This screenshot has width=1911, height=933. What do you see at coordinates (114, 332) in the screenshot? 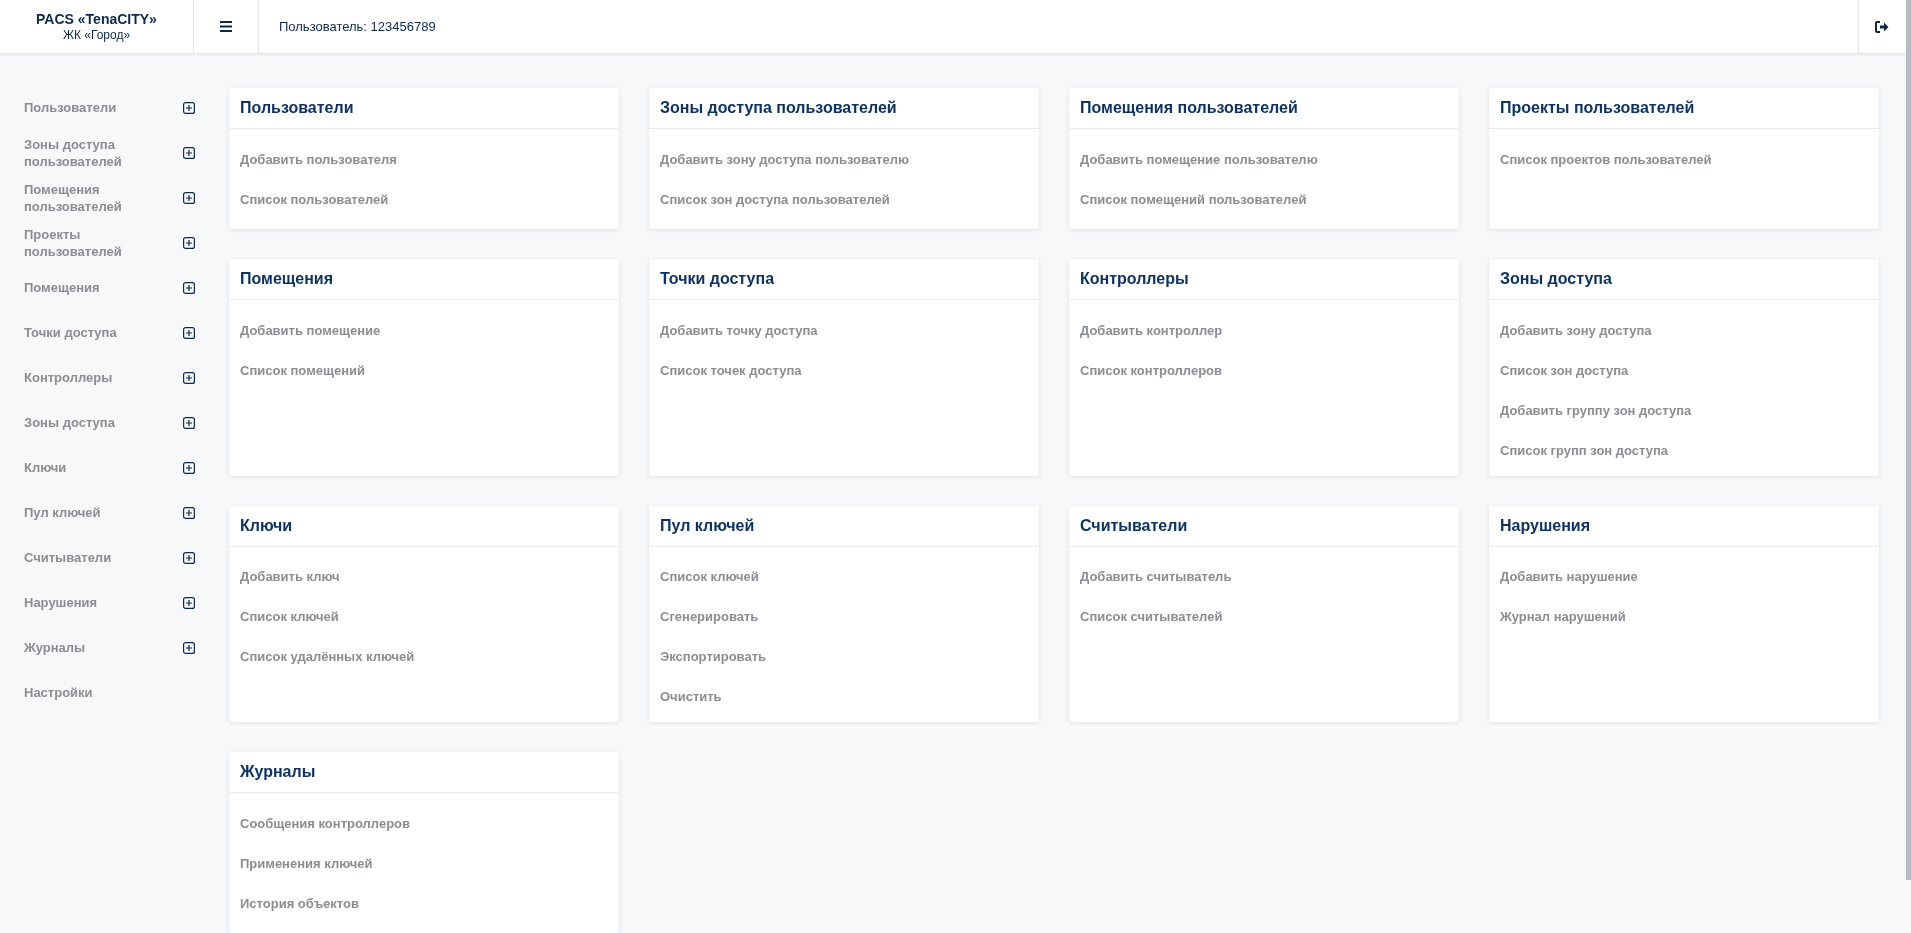
I see `sidebar-item: Точки доступа` at bounding box center [114, 332].